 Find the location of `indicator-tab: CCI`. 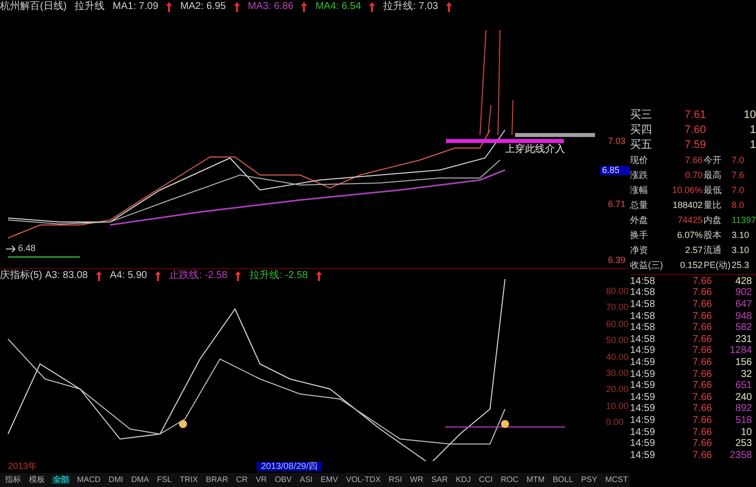

indicator-tab: CCI is located at coordinates (486, 480).